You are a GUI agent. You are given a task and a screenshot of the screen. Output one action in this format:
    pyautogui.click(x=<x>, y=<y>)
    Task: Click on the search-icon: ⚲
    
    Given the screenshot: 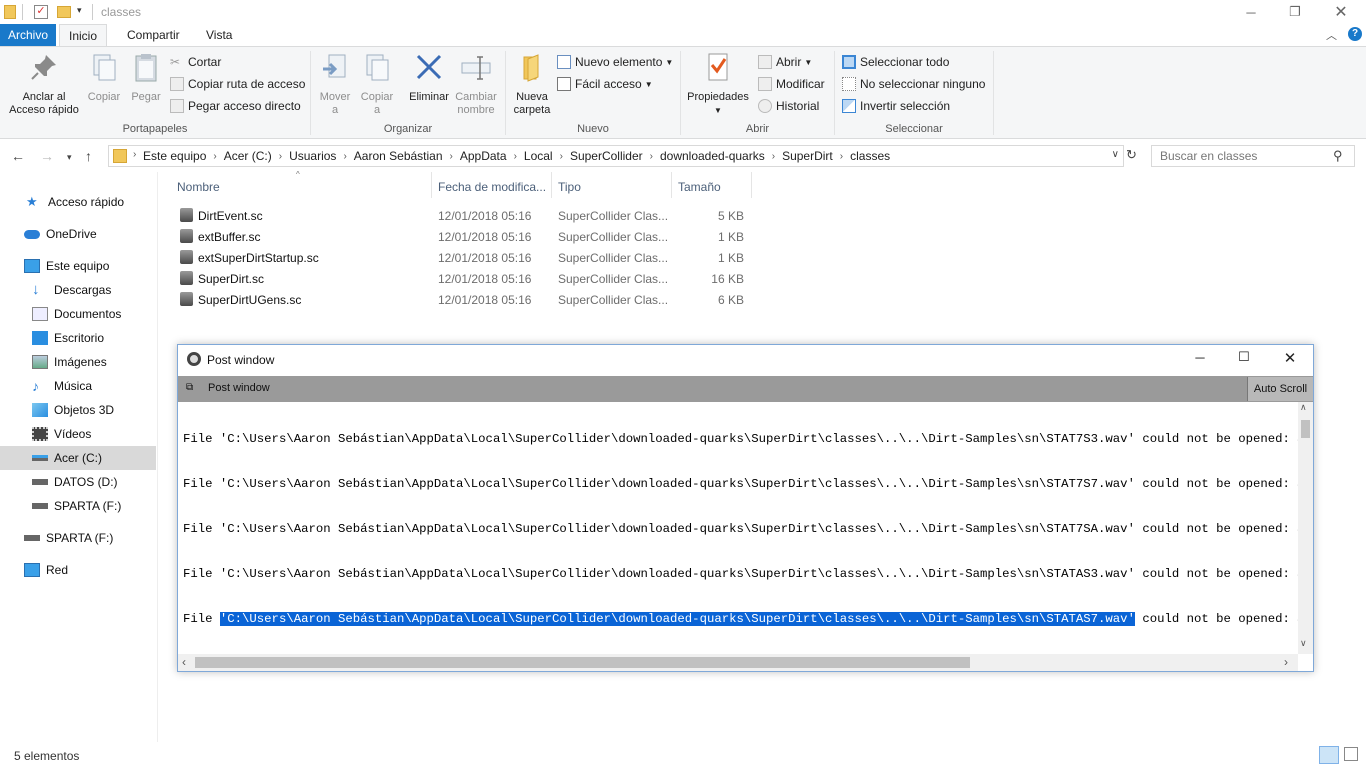 What is the action you would take?
    pyautogui.click(x=1338, y=156)
    